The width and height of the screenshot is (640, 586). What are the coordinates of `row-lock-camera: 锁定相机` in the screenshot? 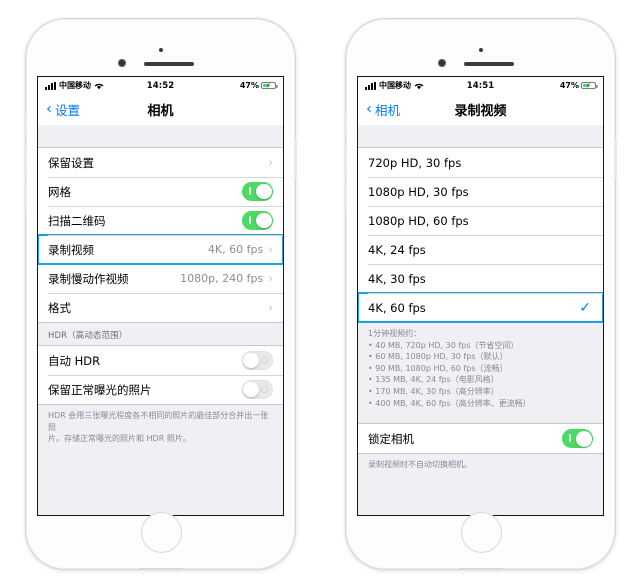 It's located at (480, 439).